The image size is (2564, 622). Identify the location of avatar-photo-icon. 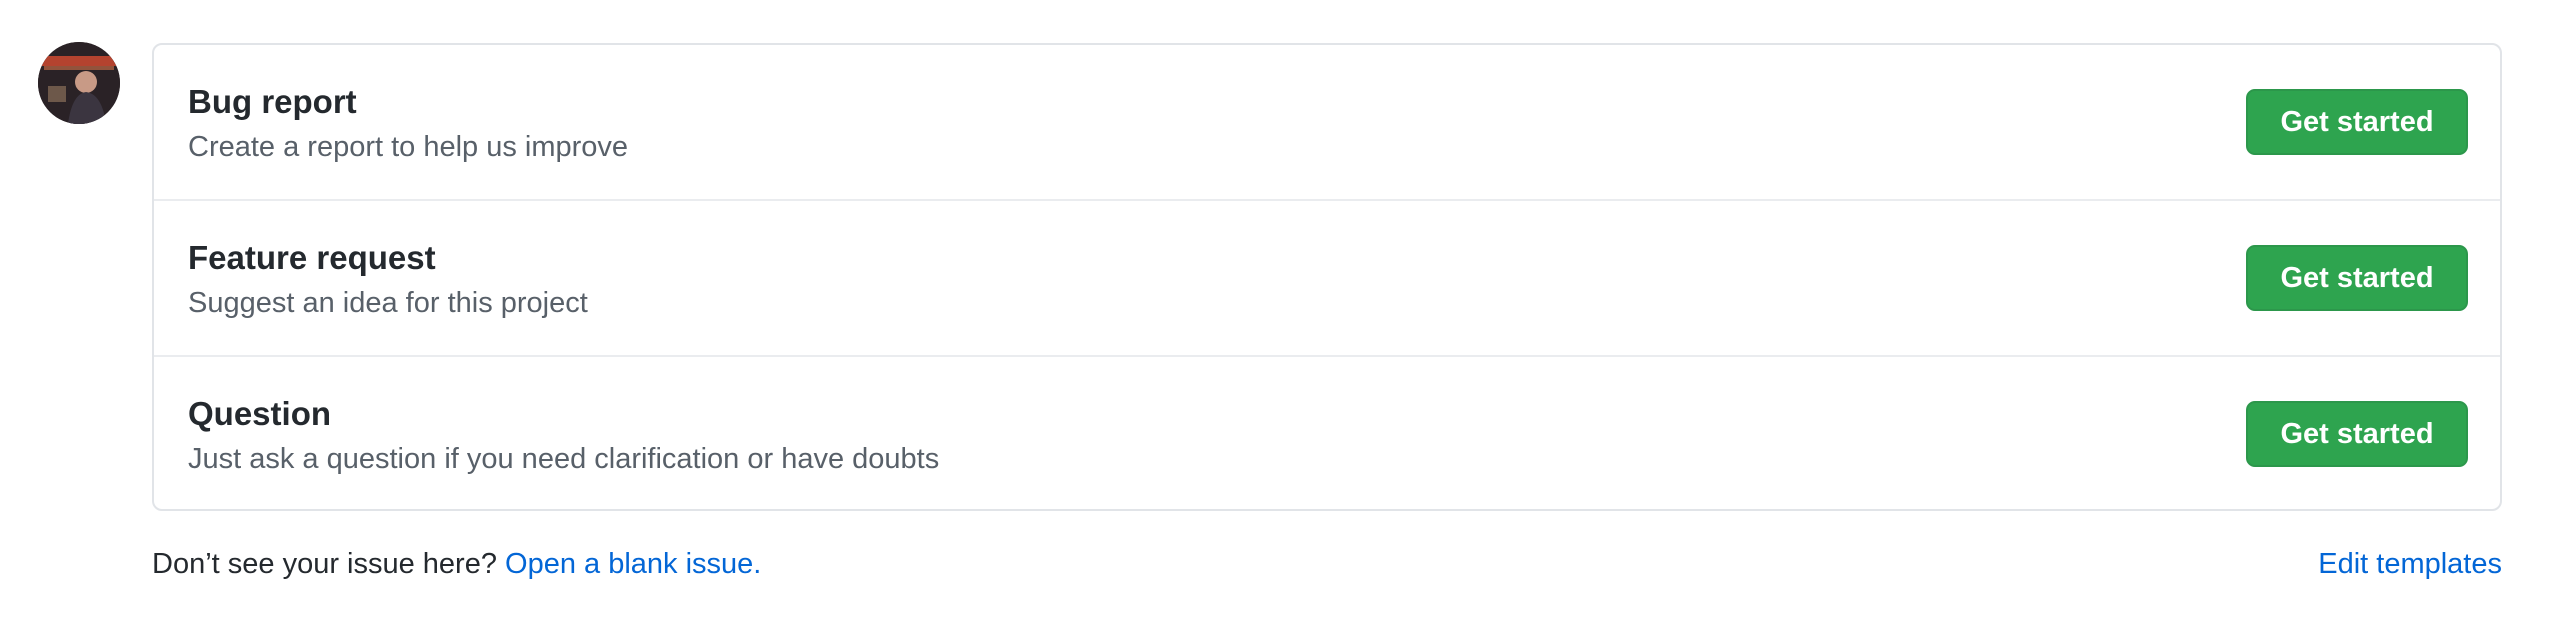
(79, 83).